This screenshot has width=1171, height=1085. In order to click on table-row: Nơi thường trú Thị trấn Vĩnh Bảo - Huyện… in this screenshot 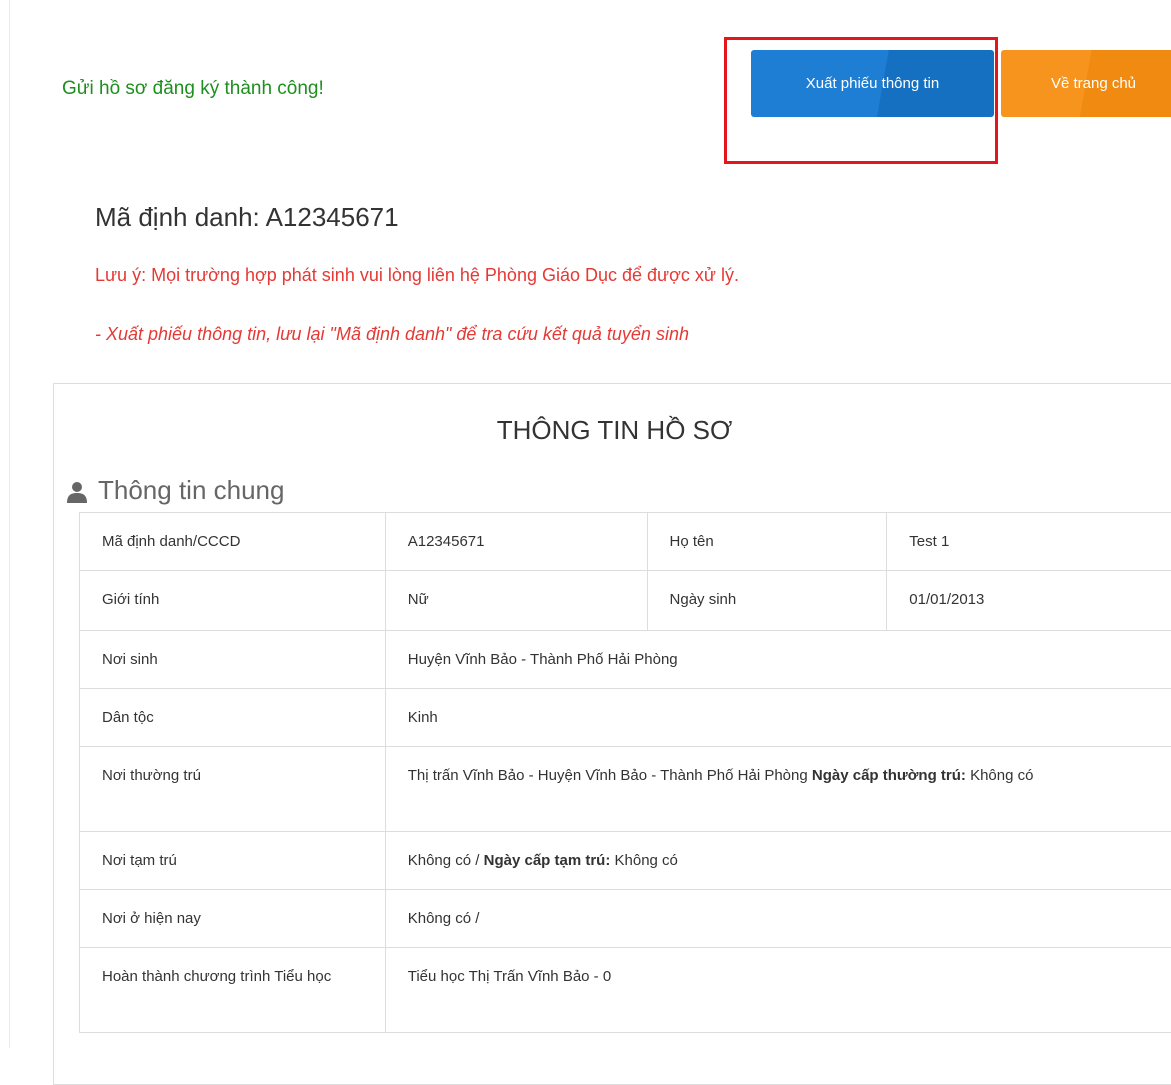, I will do `click(625, 789)`.